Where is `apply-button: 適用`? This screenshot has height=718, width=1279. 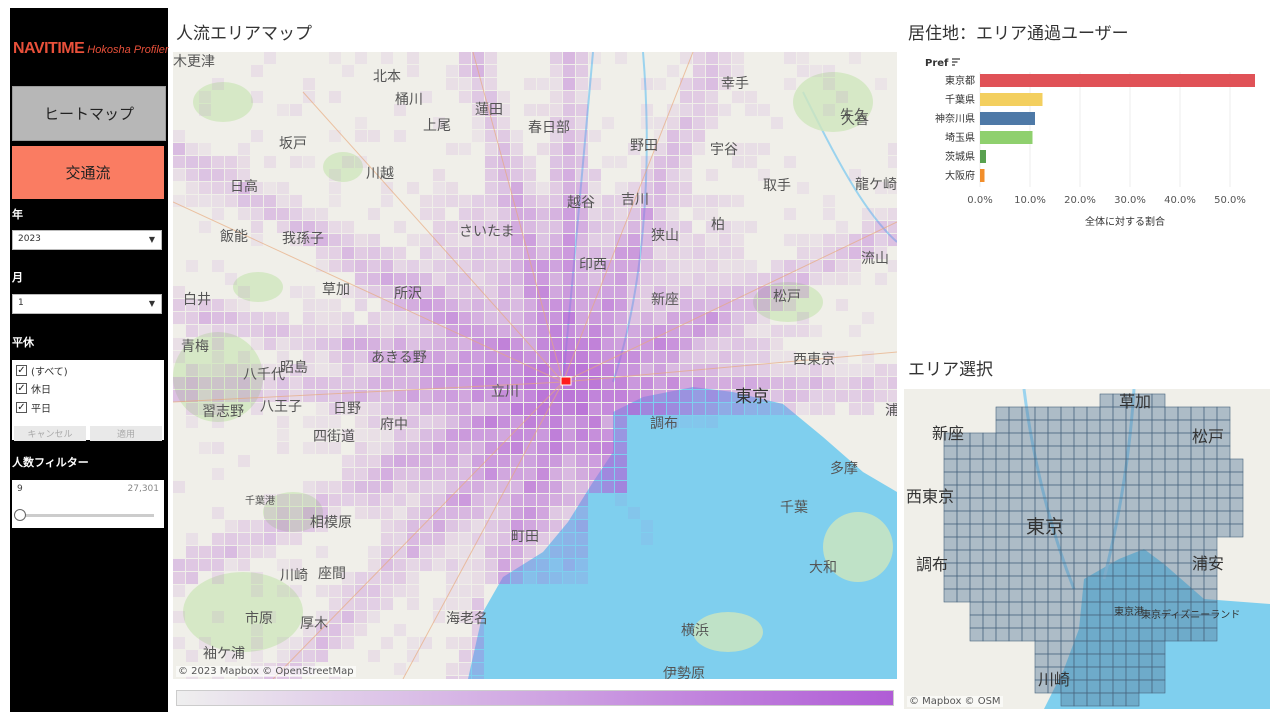 apply-button: 適用 is located at coordinates (126, 433).